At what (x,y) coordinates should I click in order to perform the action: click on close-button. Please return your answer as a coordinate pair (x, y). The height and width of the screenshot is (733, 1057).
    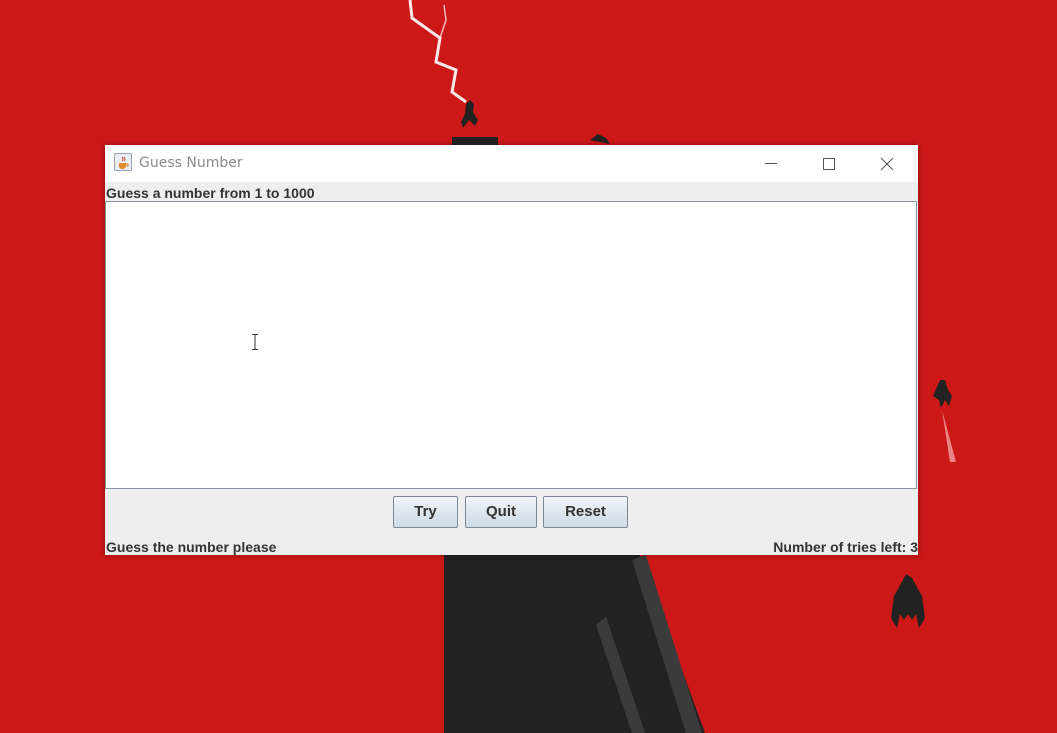
    Looking at the image, I should click on (887, 163).